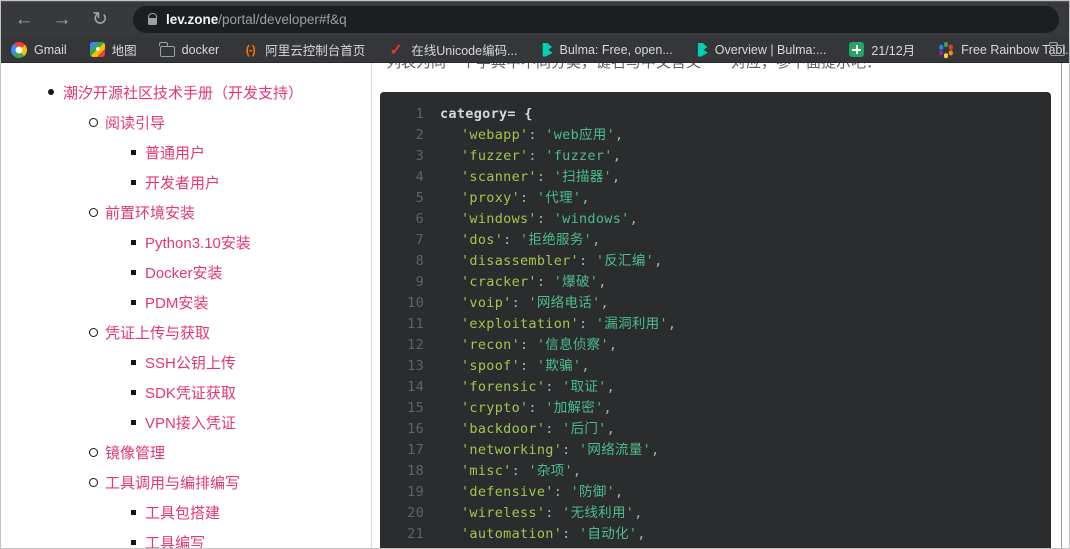 This screenshot has height=549, width=1070. Describe the element at coordinates (593, 492) in the screenshot. I see `dict-value: '防御'` at that location.